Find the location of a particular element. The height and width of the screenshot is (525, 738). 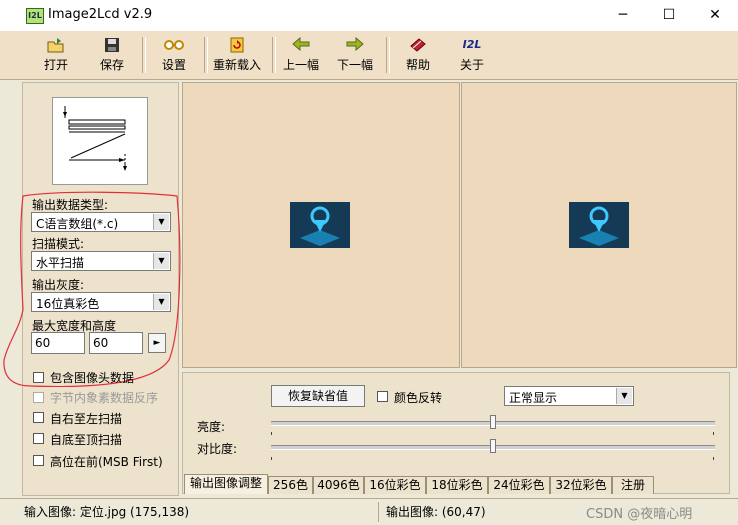

settings-label: 设置 is located at coordinates (173, 65).